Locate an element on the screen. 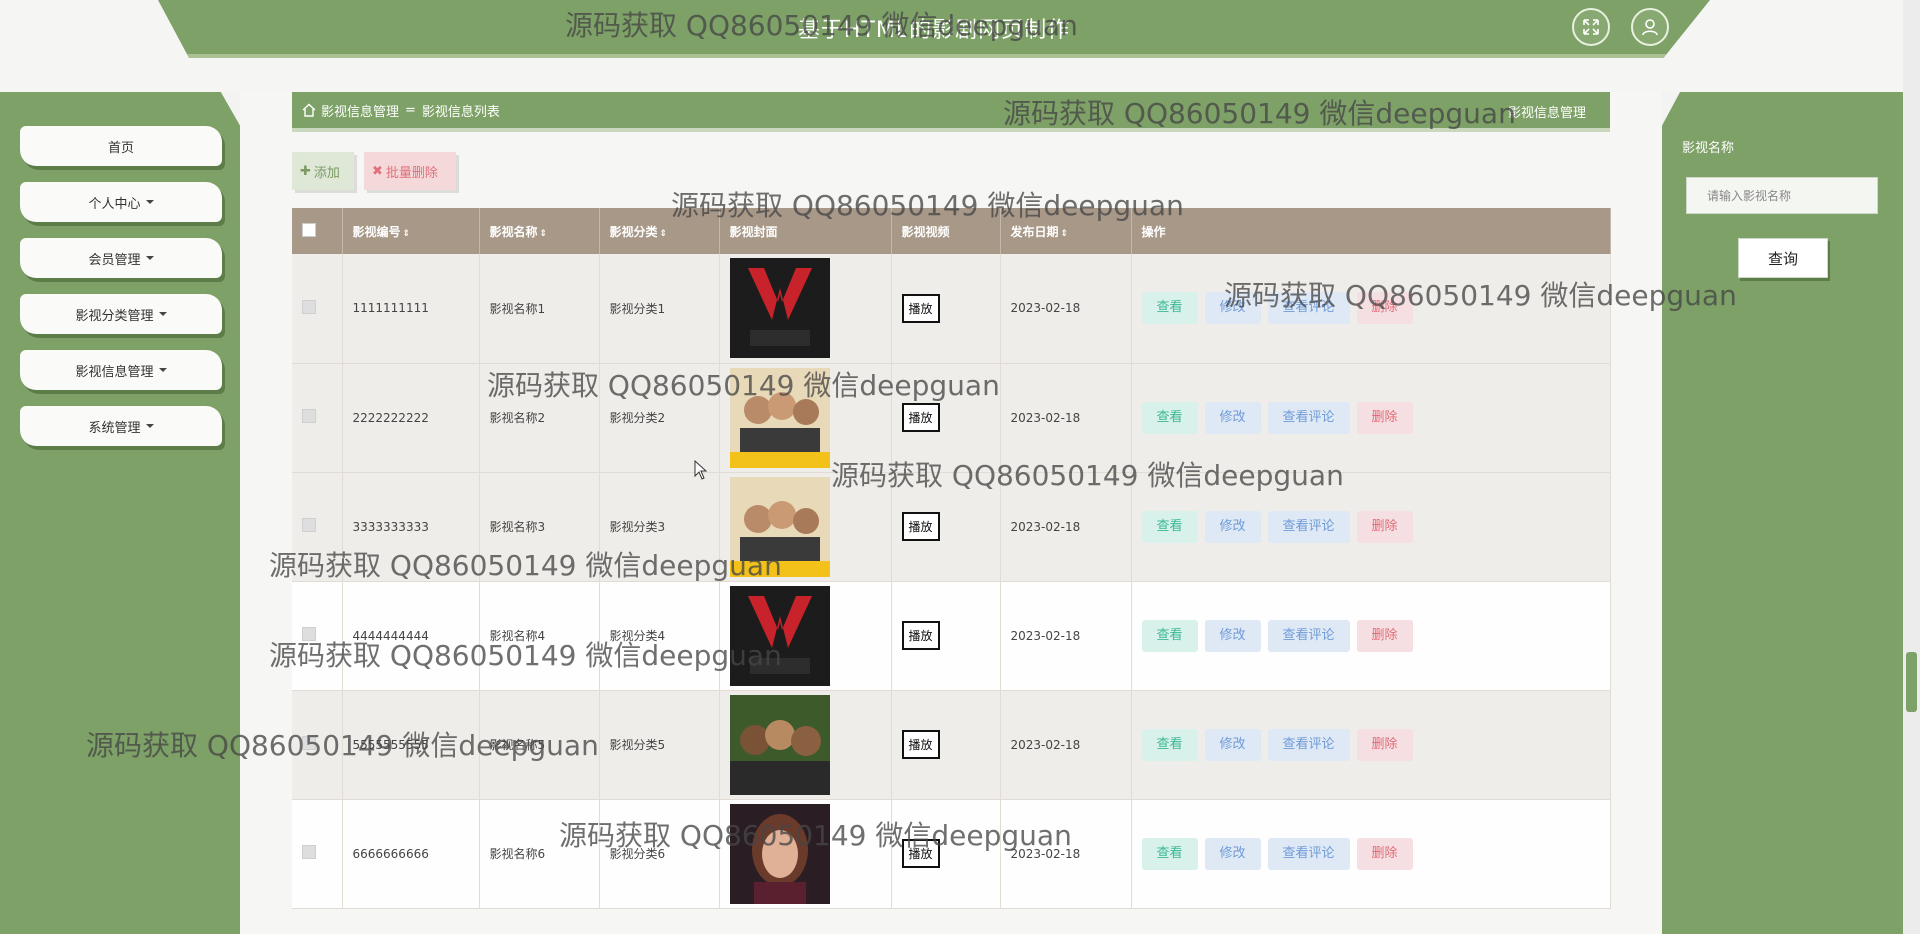 This screenshot has height=934, width=1920. batch-delete-label: 批量删除 is located at coordinates (411, 173).